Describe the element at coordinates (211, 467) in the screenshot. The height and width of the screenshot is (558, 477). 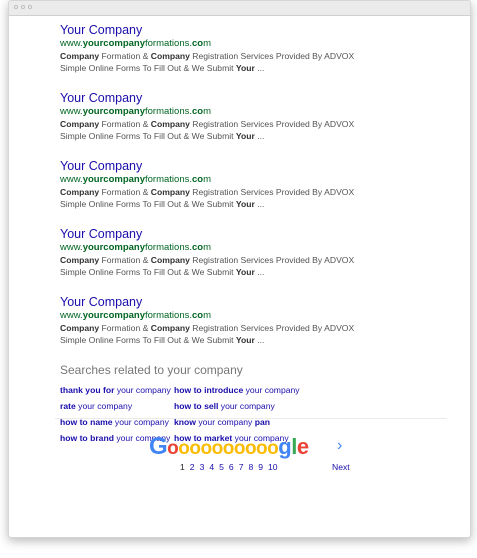
I see `page-number-link: 4` at that location.